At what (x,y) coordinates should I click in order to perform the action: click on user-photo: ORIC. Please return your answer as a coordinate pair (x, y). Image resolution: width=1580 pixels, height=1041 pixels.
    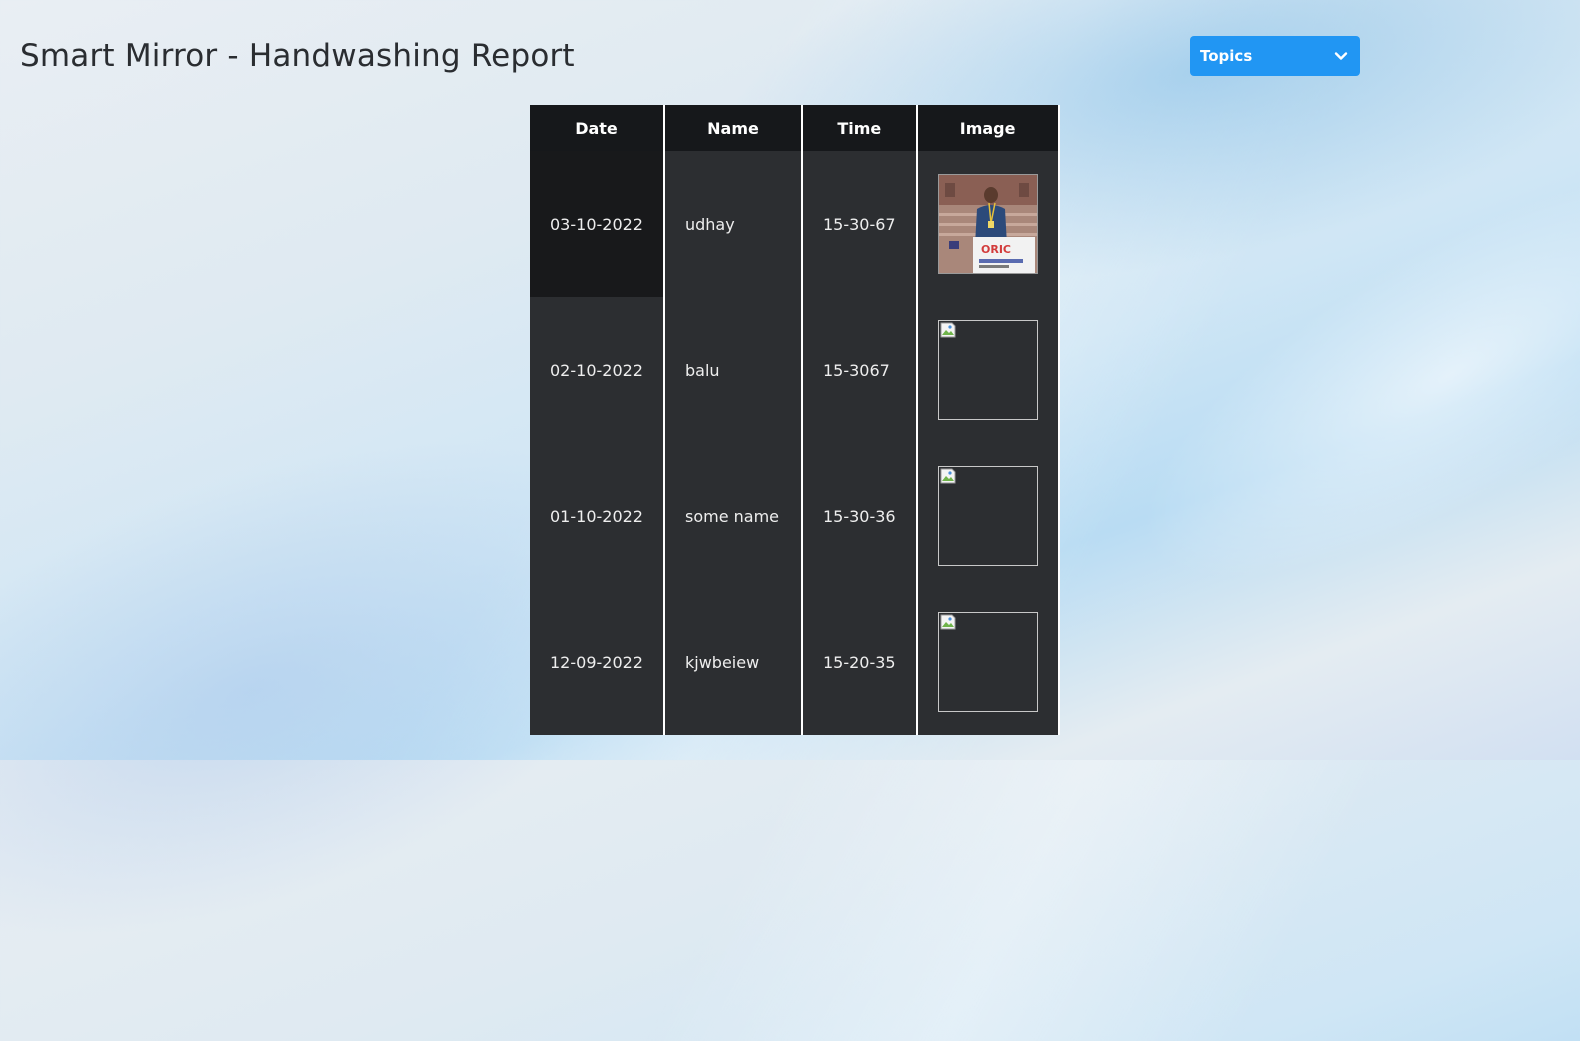
    Looking at the image, I should click on (987, 224).